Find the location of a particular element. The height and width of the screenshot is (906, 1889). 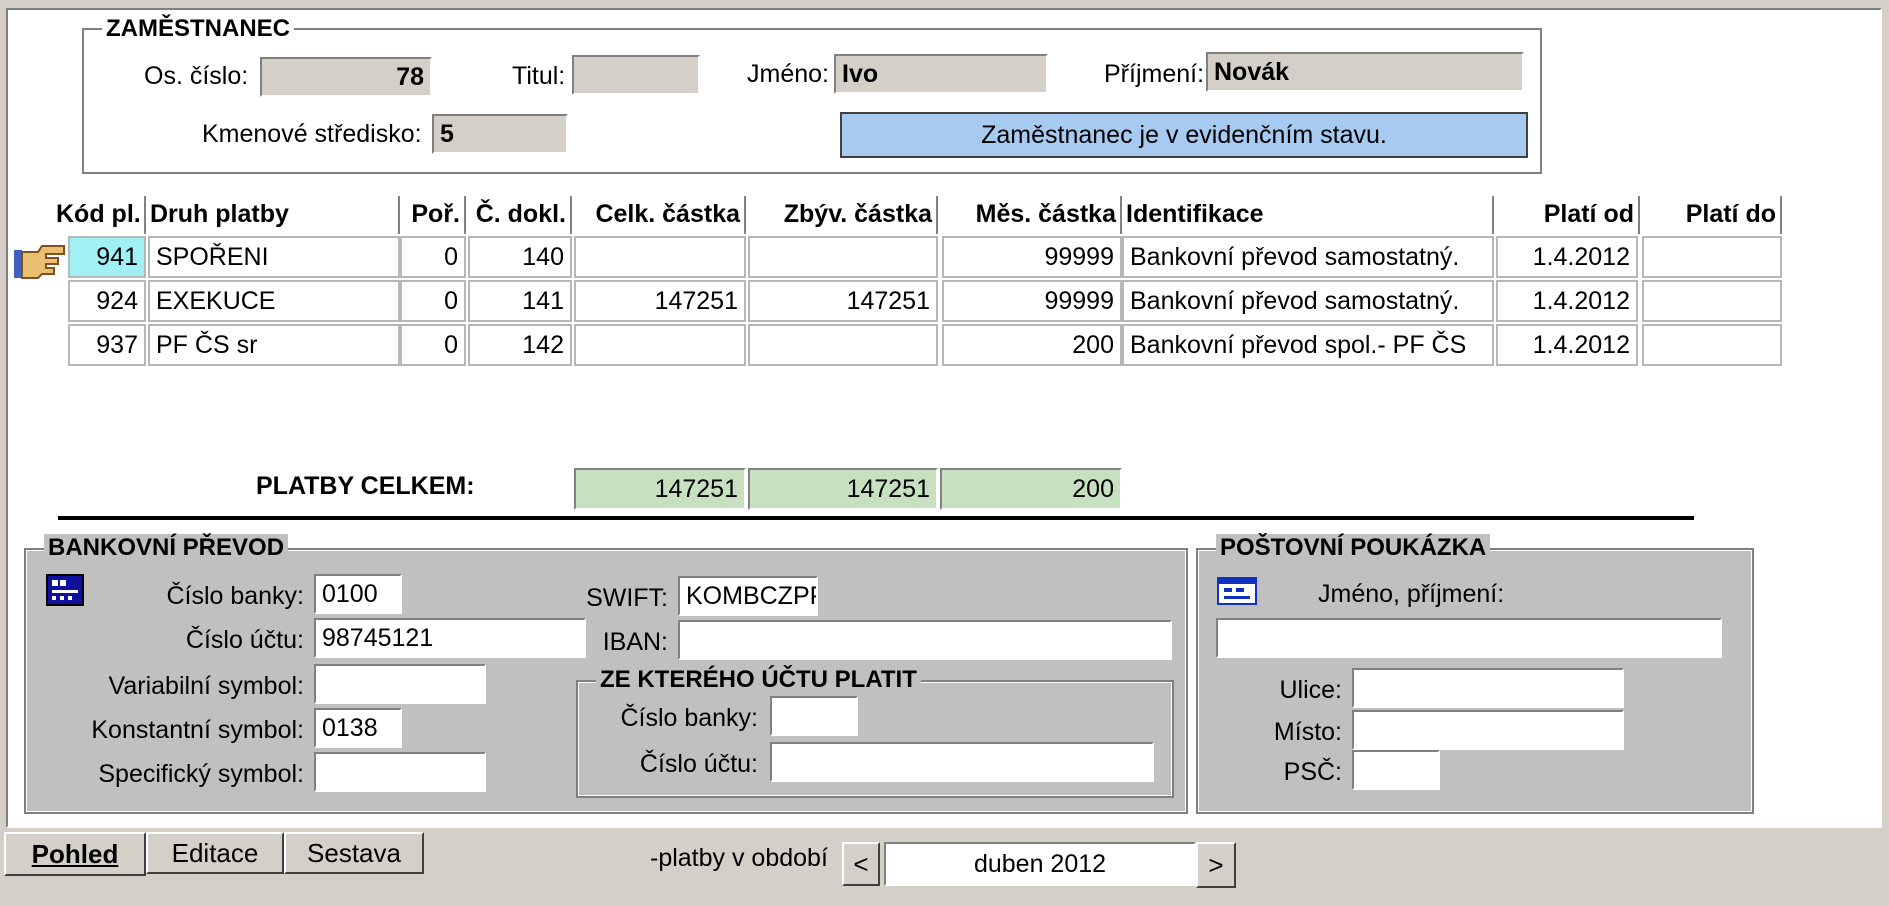

totals-mes: 200 is located at coordinates (1031, 489).